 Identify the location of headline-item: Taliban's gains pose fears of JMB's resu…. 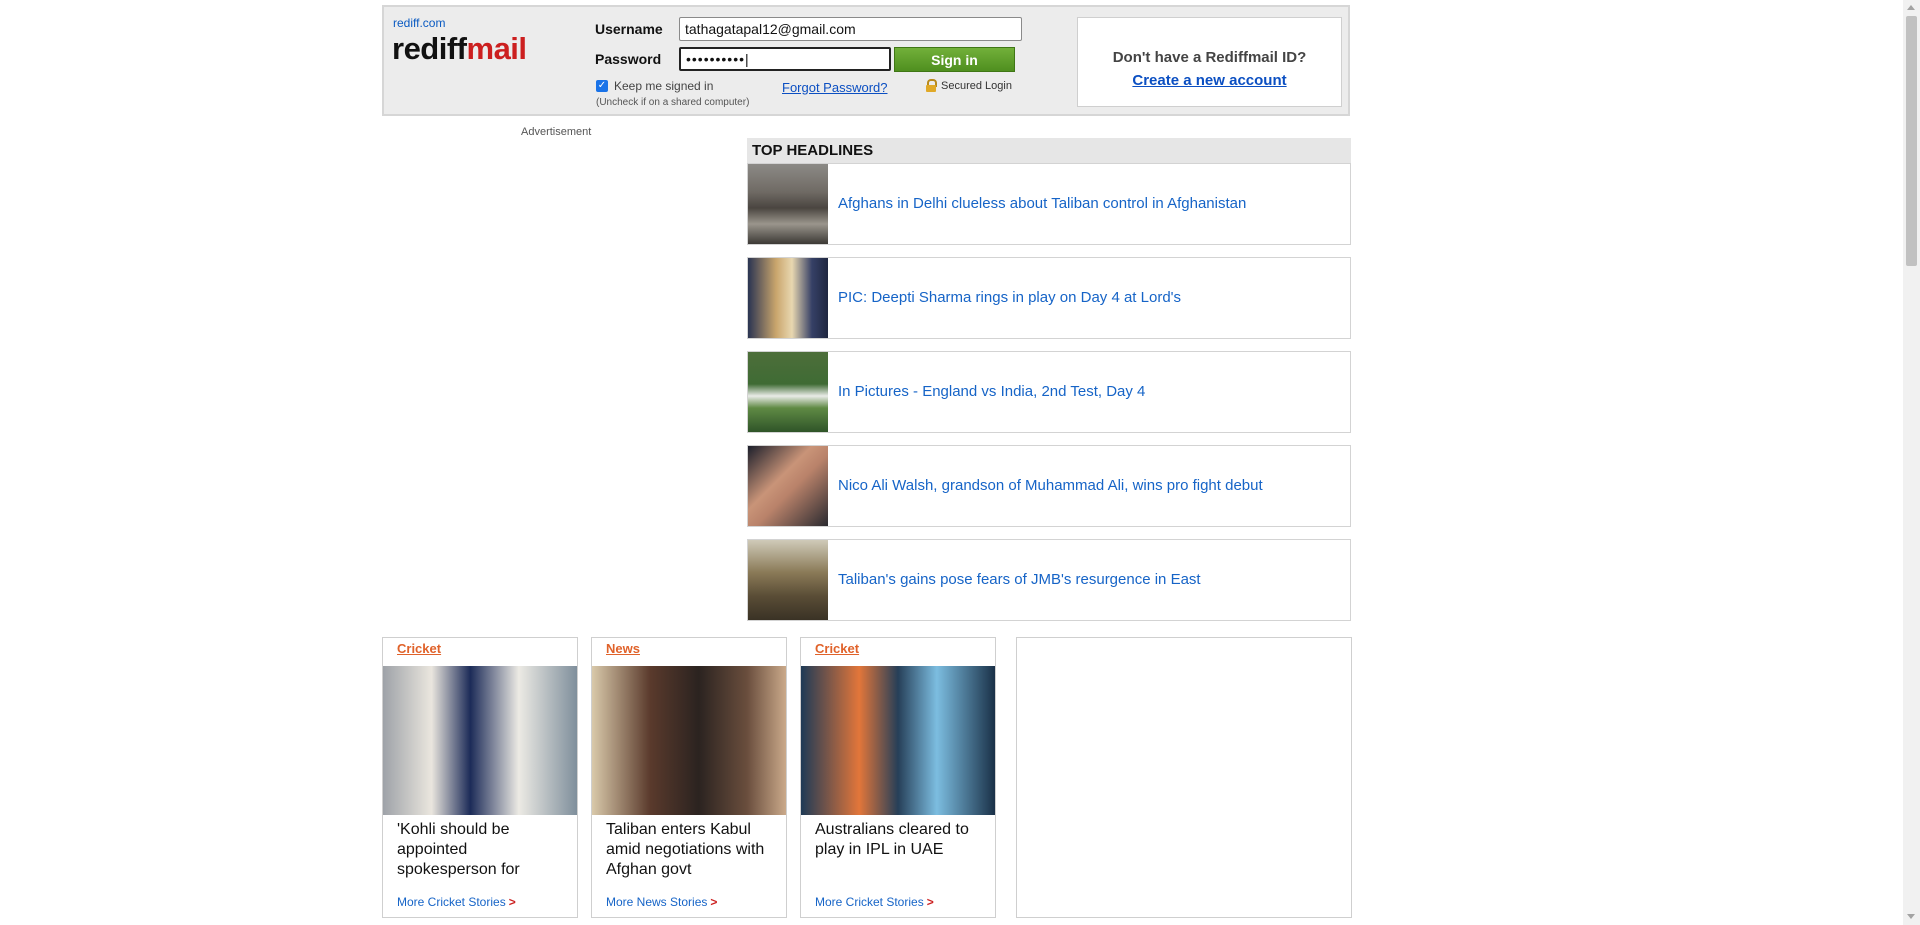
(1049, 580).